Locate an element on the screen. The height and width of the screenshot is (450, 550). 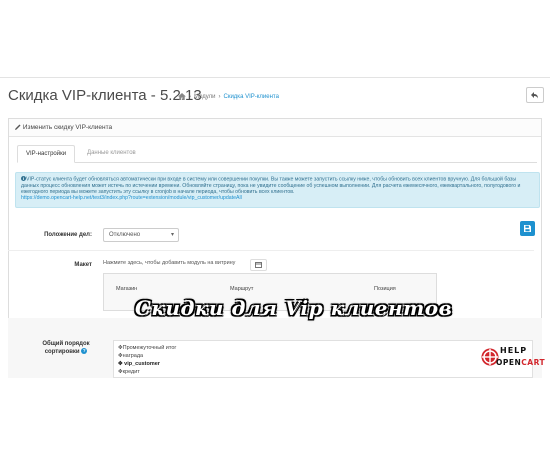
logo-text-help: HELP is located at coordinates (514, 350).